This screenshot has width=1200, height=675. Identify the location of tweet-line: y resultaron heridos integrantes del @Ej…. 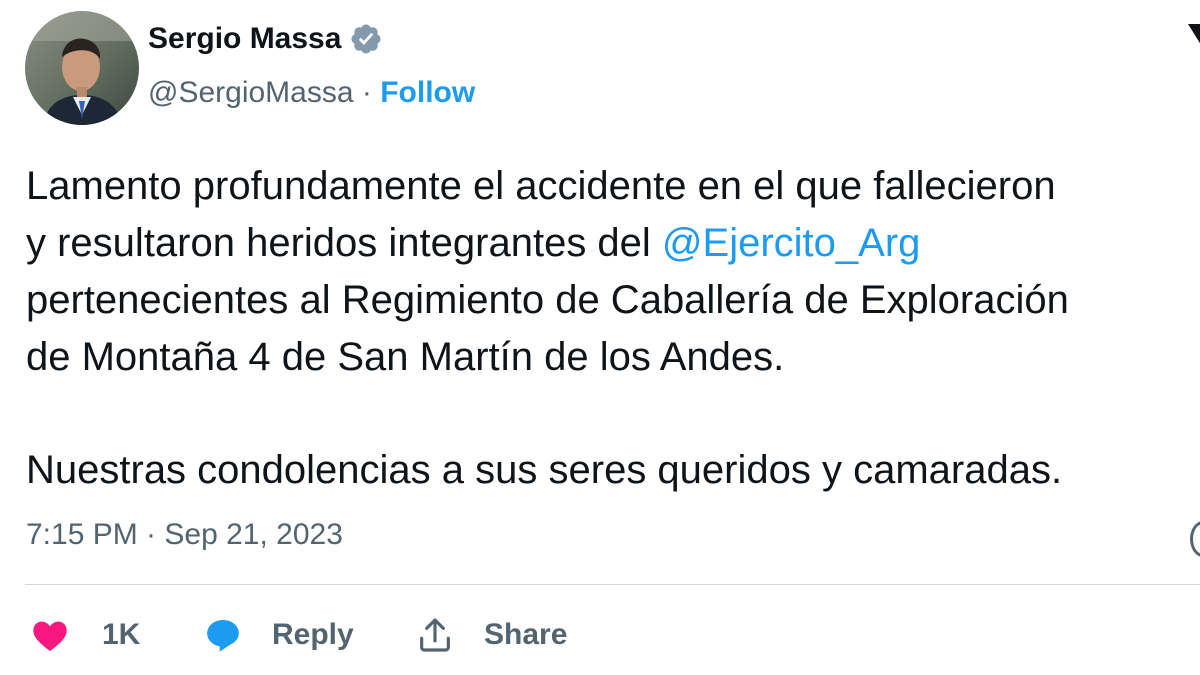
(613, 243).